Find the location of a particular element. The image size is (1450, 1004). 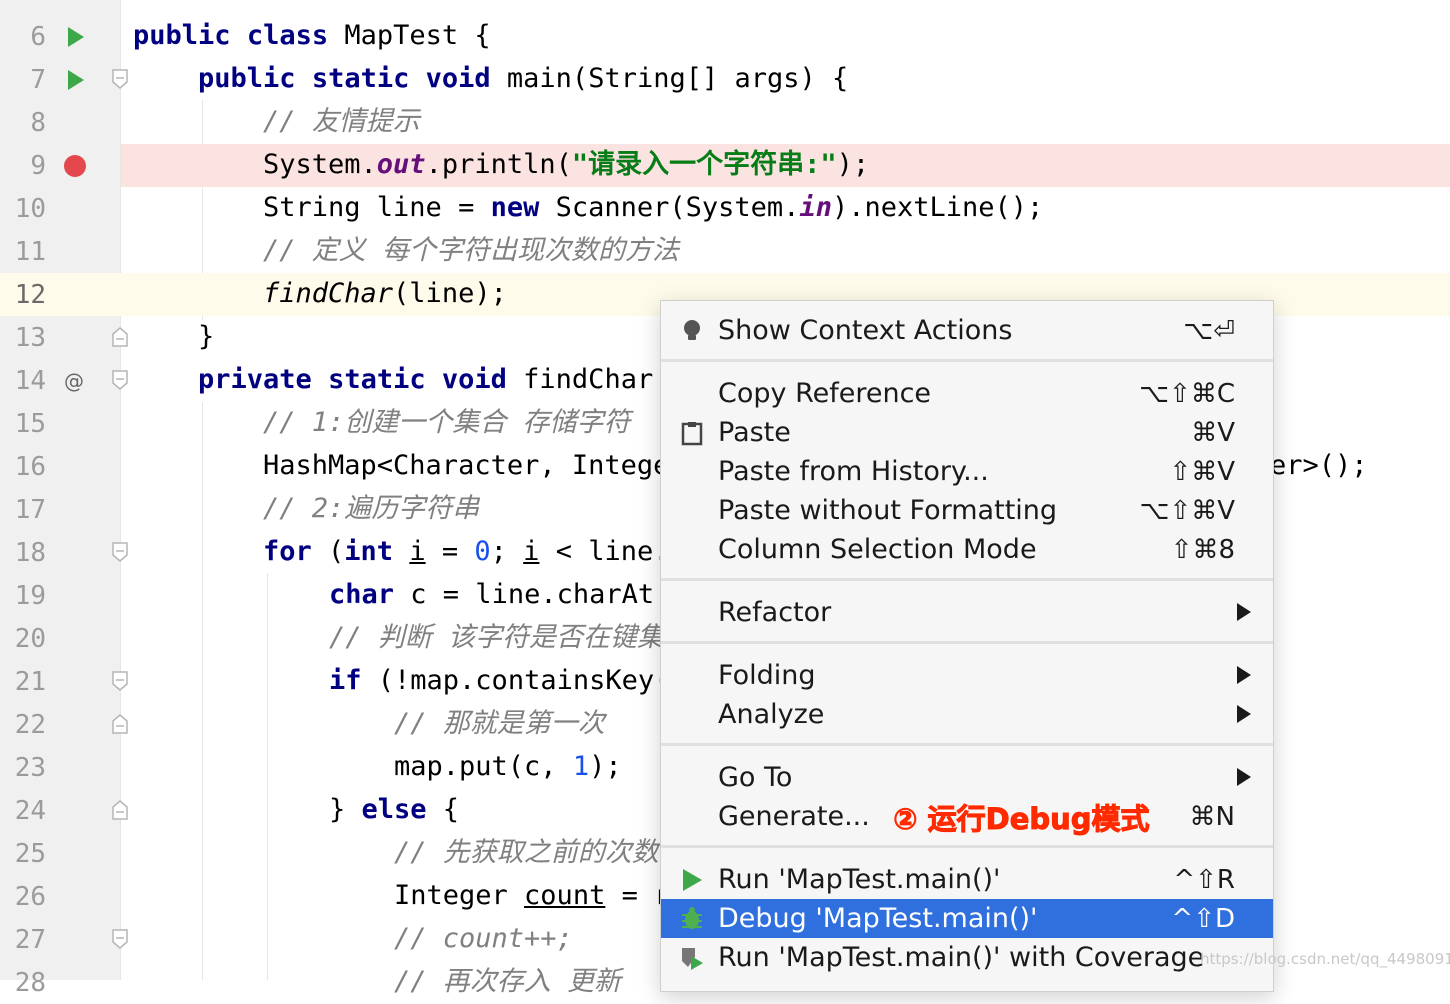

code-text: findChar(line); is located at coordinates (385, 293).